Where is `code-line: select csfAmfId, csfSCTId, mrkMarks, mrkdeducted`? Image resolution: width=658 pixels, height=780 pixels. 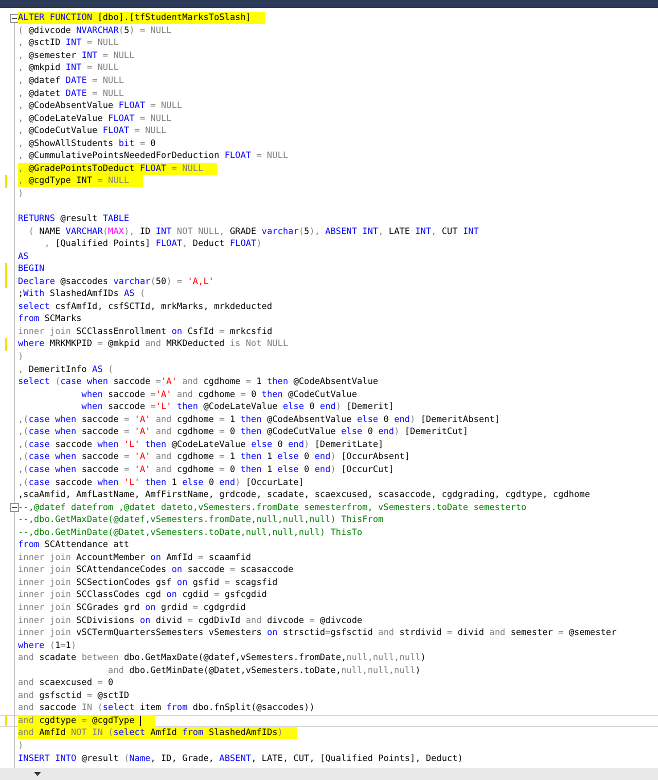
code-line: select csfAmfId, csfSCTId, mrkMarks, mrkdeducted is located at coordinates (146, 306).